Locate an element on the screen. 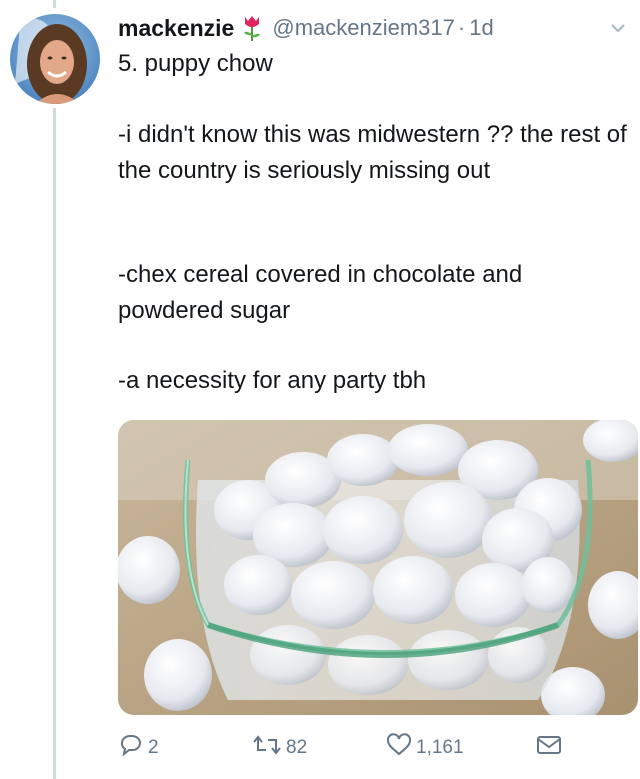 Image resolution: width=640 pixels, height=779 pixels. tweet-header: mackenzie @mackenziem317 · 1d is located at coordinates (373, 28).